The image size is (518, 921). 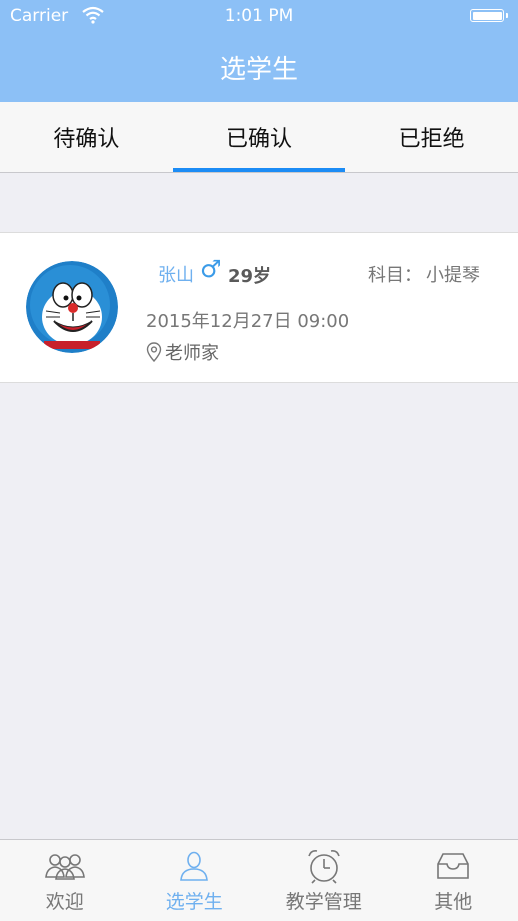 What do you see at coordinates (192, 352) in the screenshot?
I see `location-text: 老师家` at bounding box center [192, 352].